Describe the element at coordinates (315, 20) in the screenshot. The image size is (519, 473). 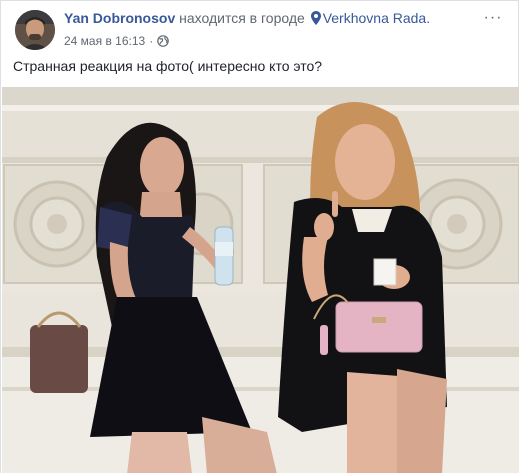
I see `pin-icon` at that location.